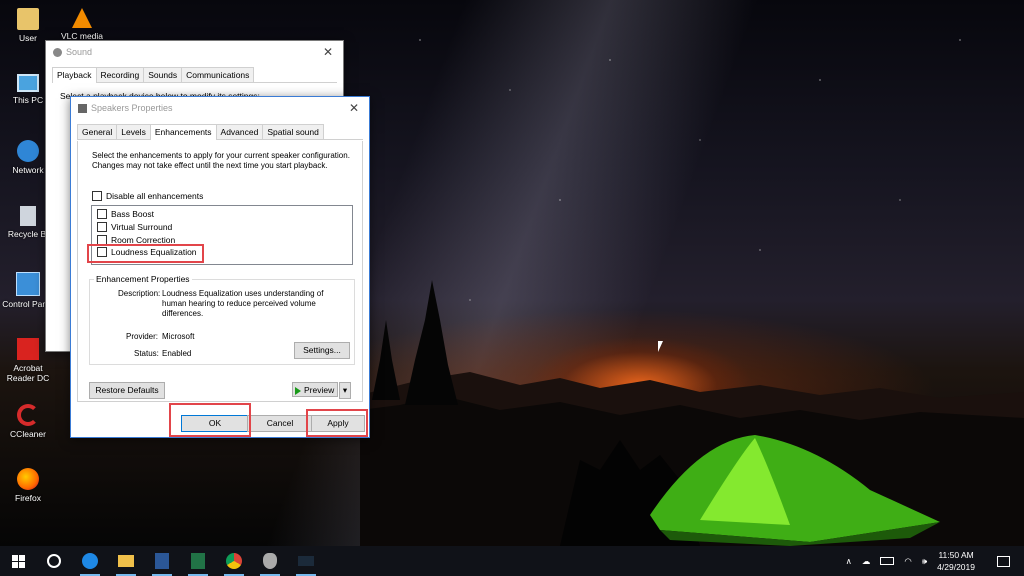  Describe the element at coordinates (280, 423) in the screenshot. I see `cancel-button: Cancel` at that location.